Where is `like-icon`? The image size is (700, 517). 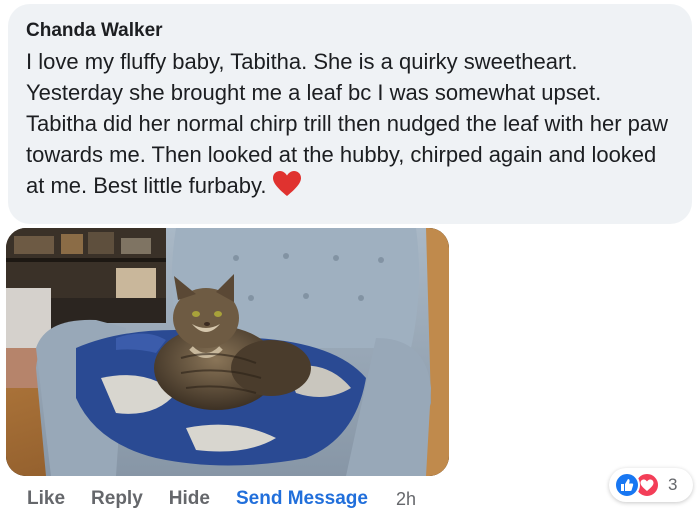 like-icon is located at coordinates (627, 485).